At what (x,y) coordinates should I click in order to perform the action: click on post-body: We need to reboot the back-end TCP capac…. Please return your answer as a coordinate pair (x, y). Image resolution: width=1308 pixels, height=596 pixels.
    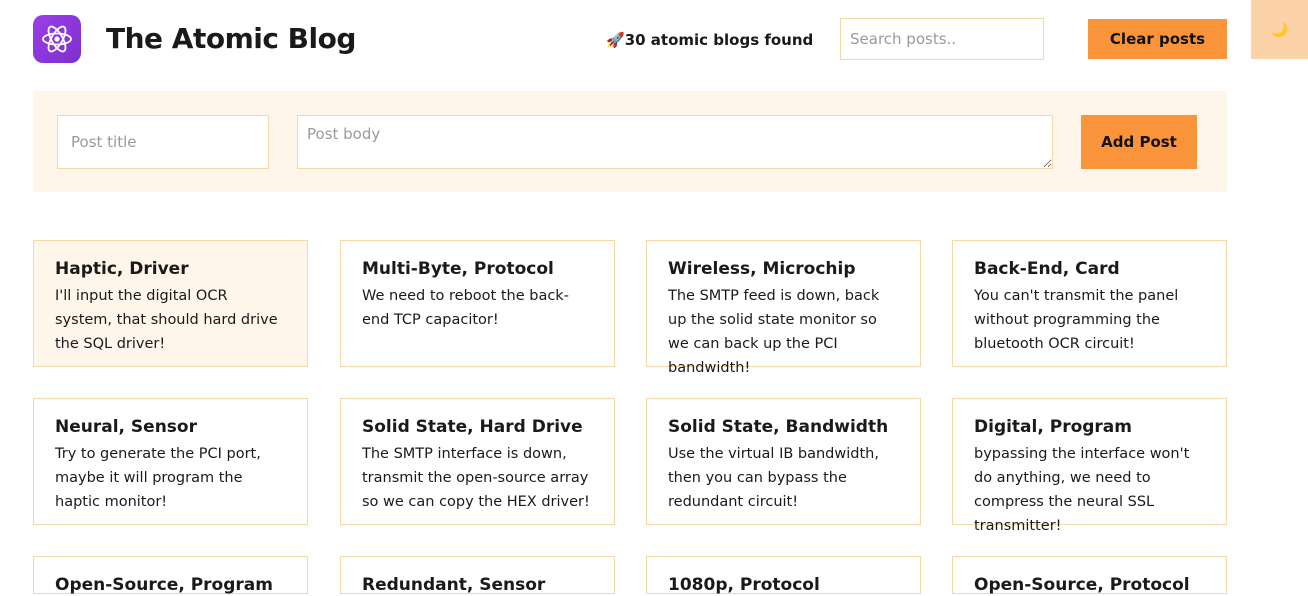
    Looking at the image, I should click on (465, 308).